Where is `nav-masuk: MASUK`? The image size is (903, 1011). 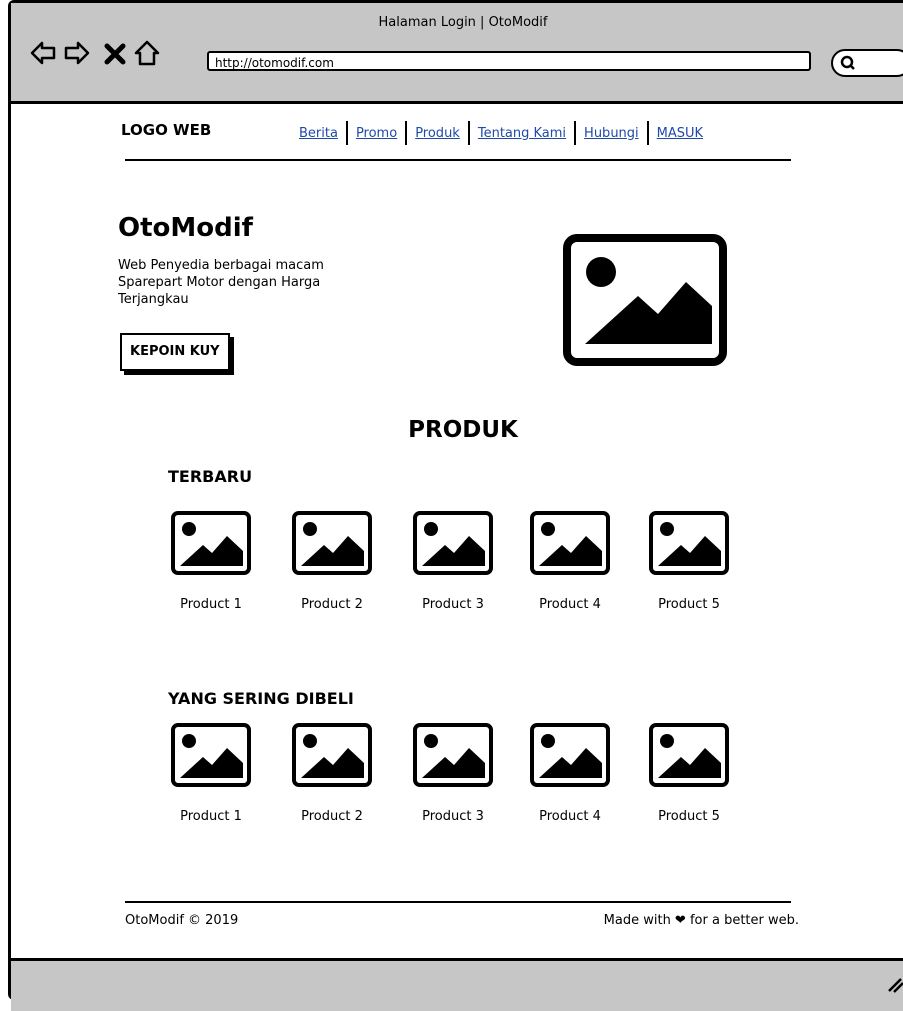 nav-masuk: MASUK is located at coordinates (680, 133).